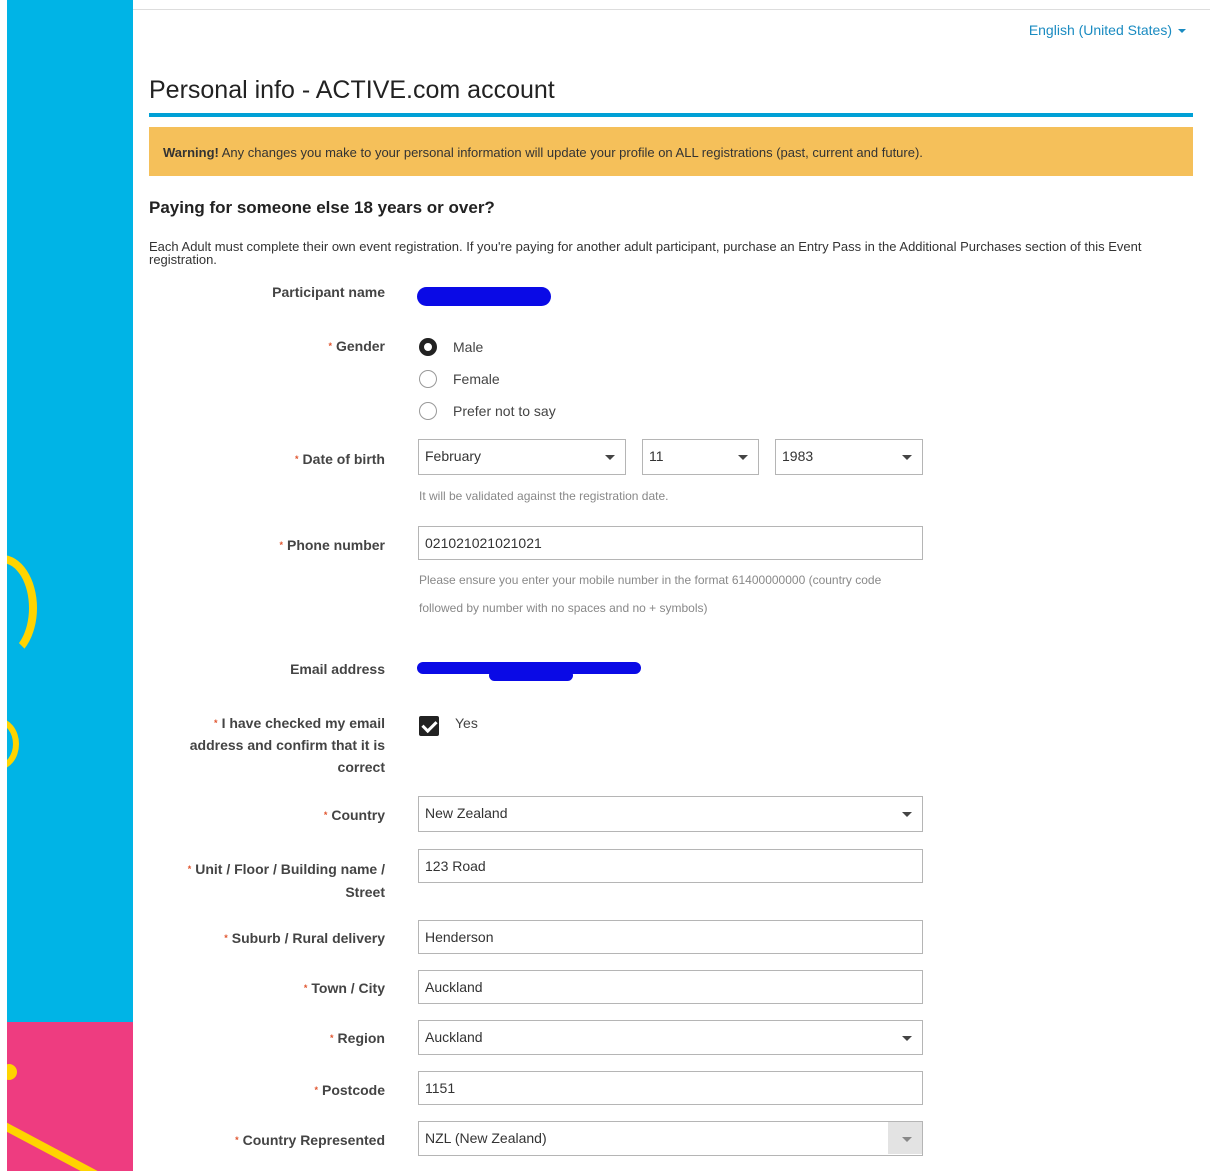  I want to click on dob-day-value: 11, so click(656, 456).